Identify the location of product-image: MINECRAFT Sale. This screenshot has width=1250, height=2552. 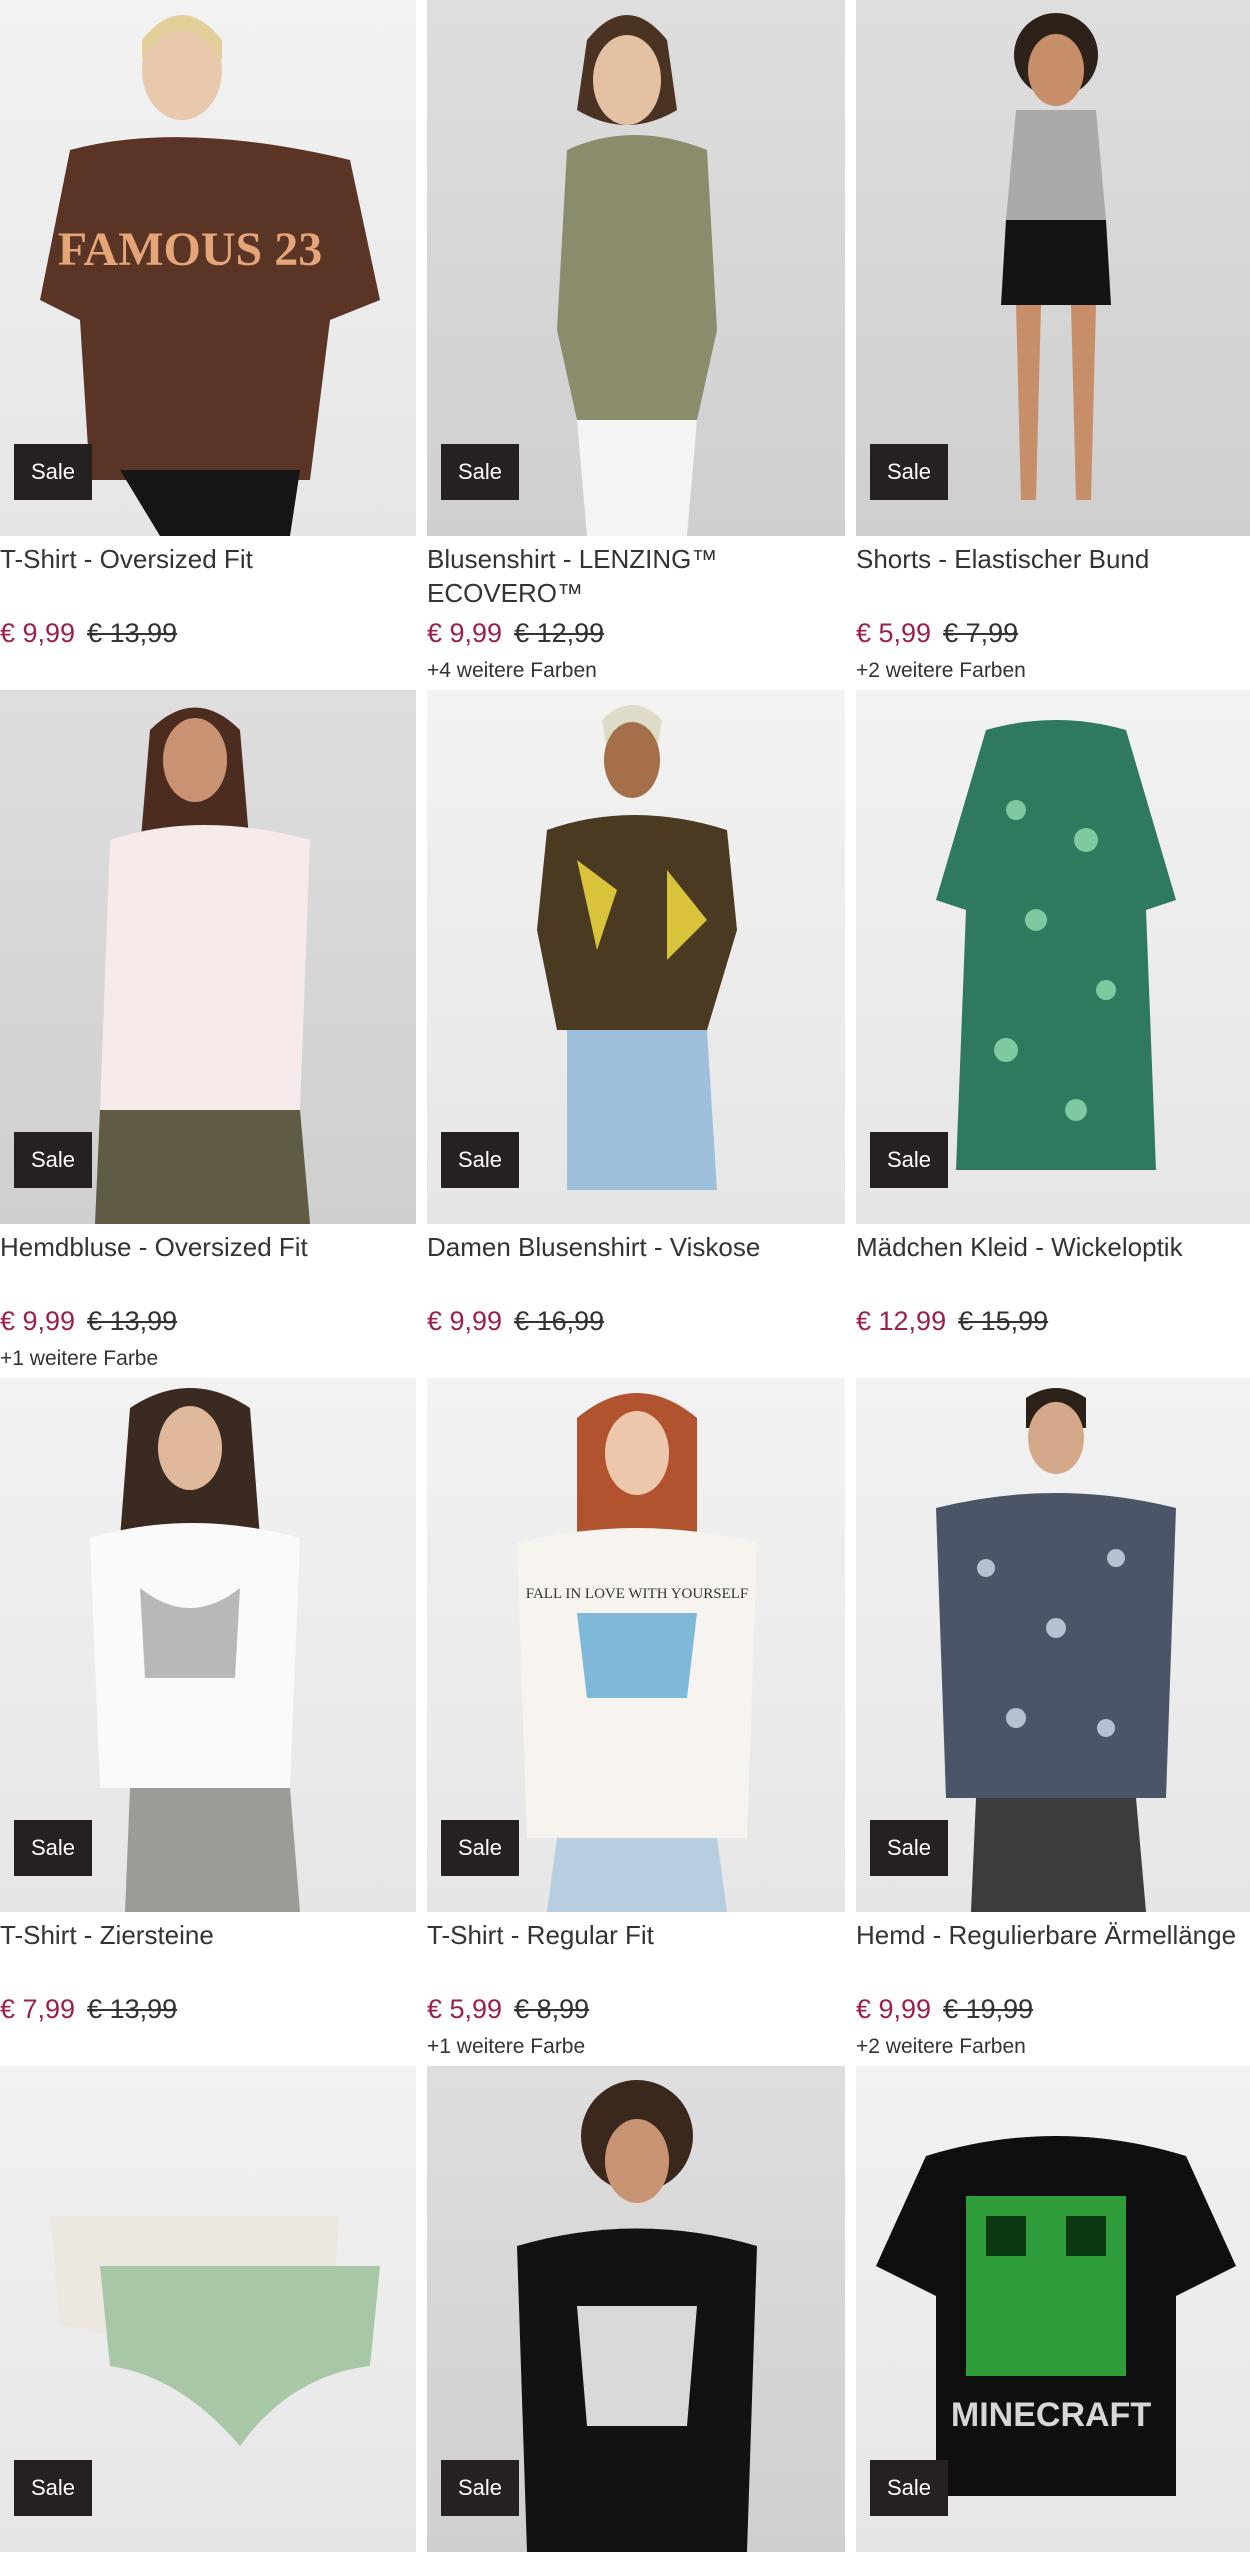
(1053, 2309).